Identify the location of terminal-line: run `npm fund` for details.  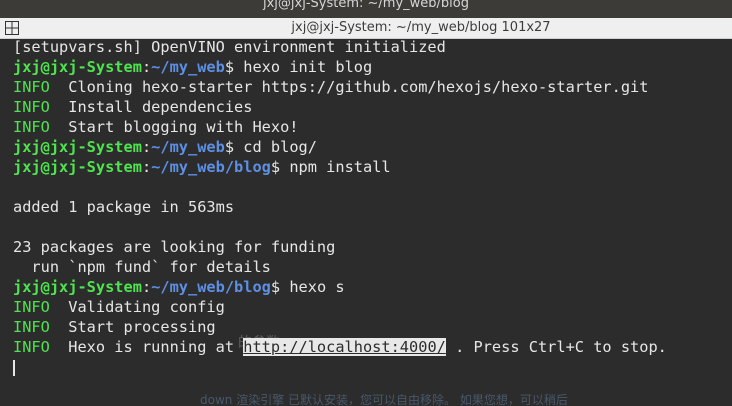
(340, 267).